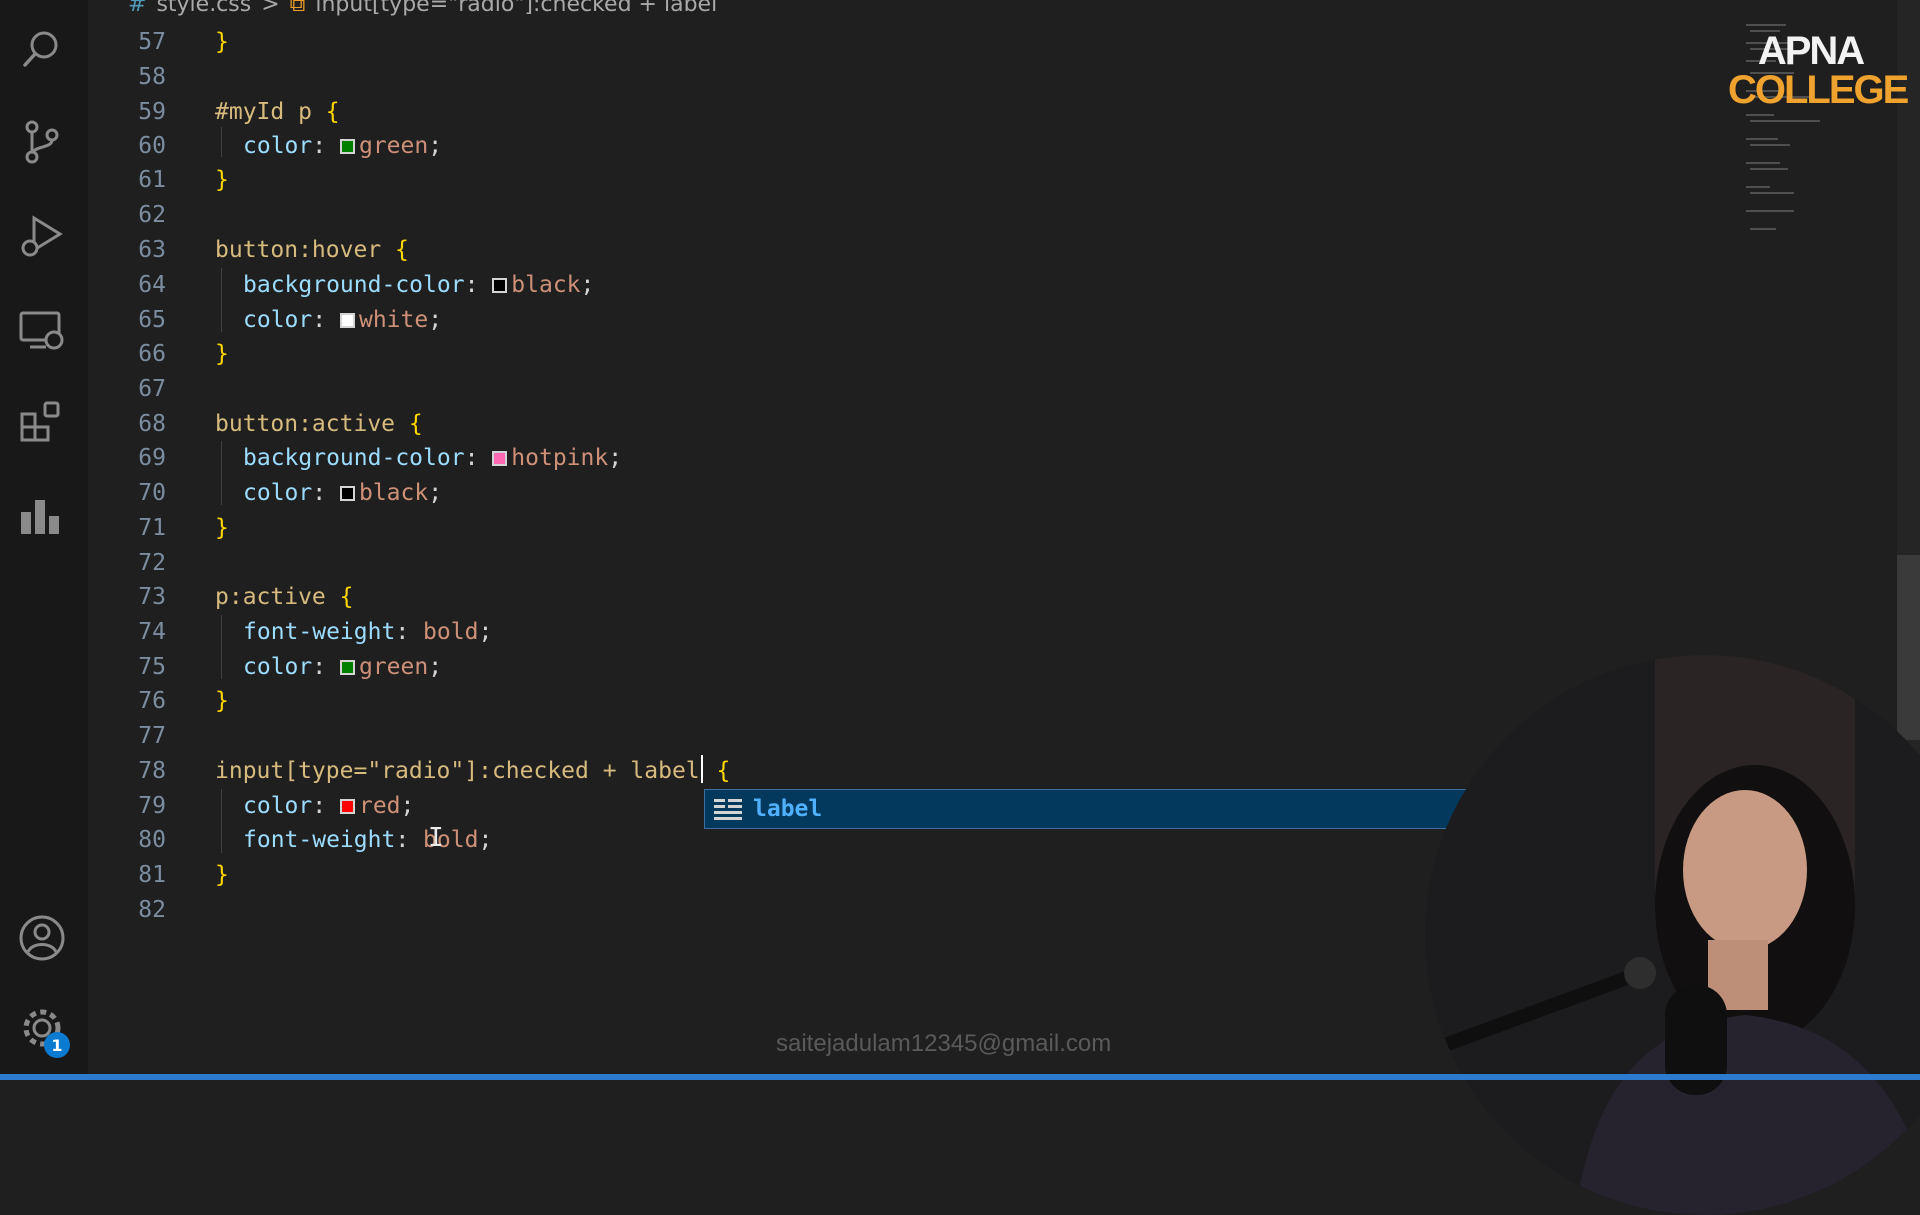 The width and height of the screenshot is (1920, 1215). Describe the element at coordinates (436, 838) in the screenshot. I see `ibeam-cursor-icon: I` at that location.